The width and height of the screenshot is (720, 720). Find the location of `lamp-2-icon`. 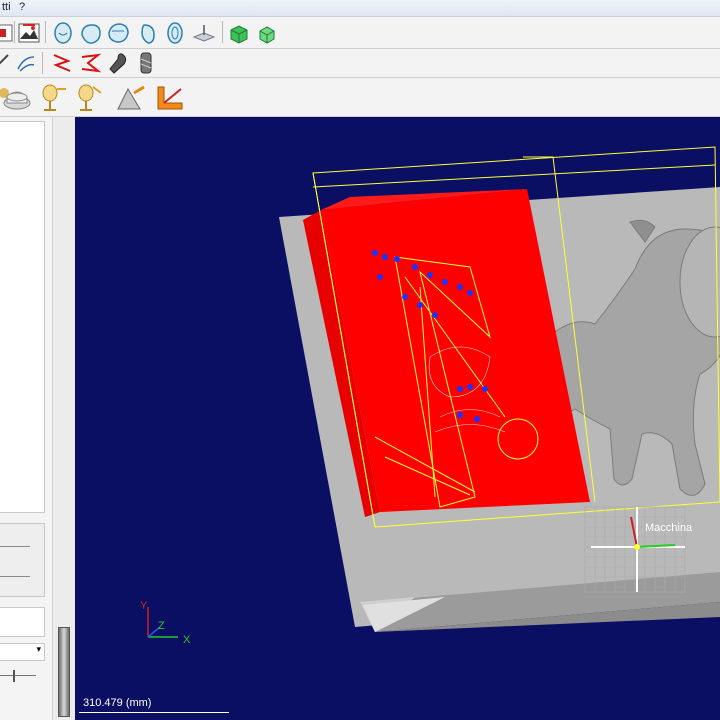

lamp-2-icon is located at coordinates (90, 98).